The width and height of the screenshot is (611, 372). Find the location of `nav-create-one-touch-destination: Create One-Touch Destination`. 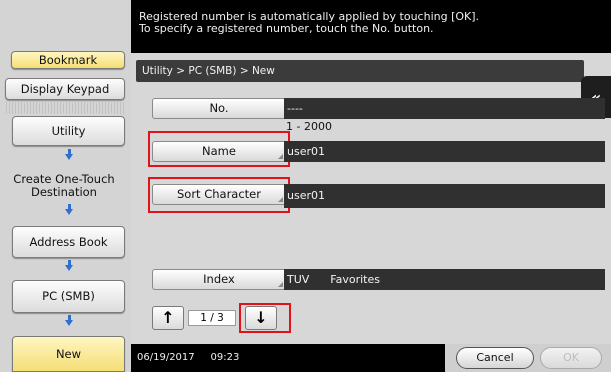

nav-create-one-touch-destination: Create One-Touch Destination is located at coordinates (64, 186).